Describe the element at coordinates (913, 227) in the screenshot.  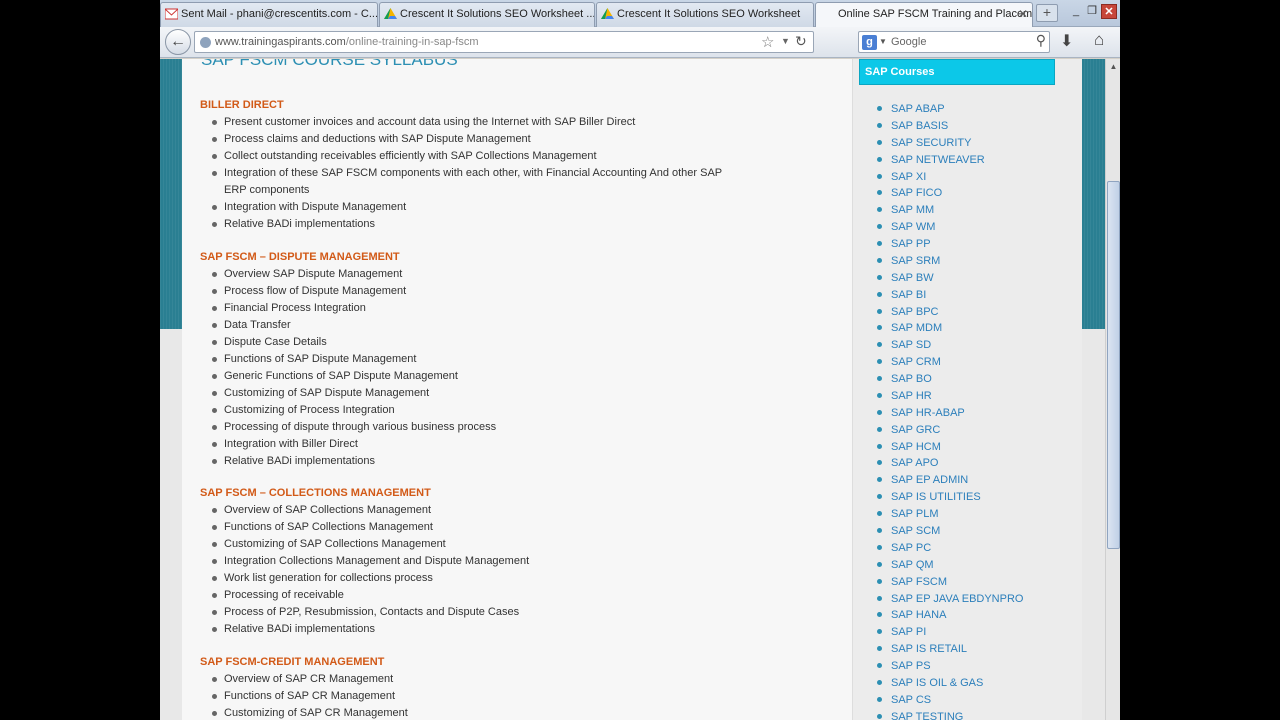
I see `course-link: SAP WM` at that location.